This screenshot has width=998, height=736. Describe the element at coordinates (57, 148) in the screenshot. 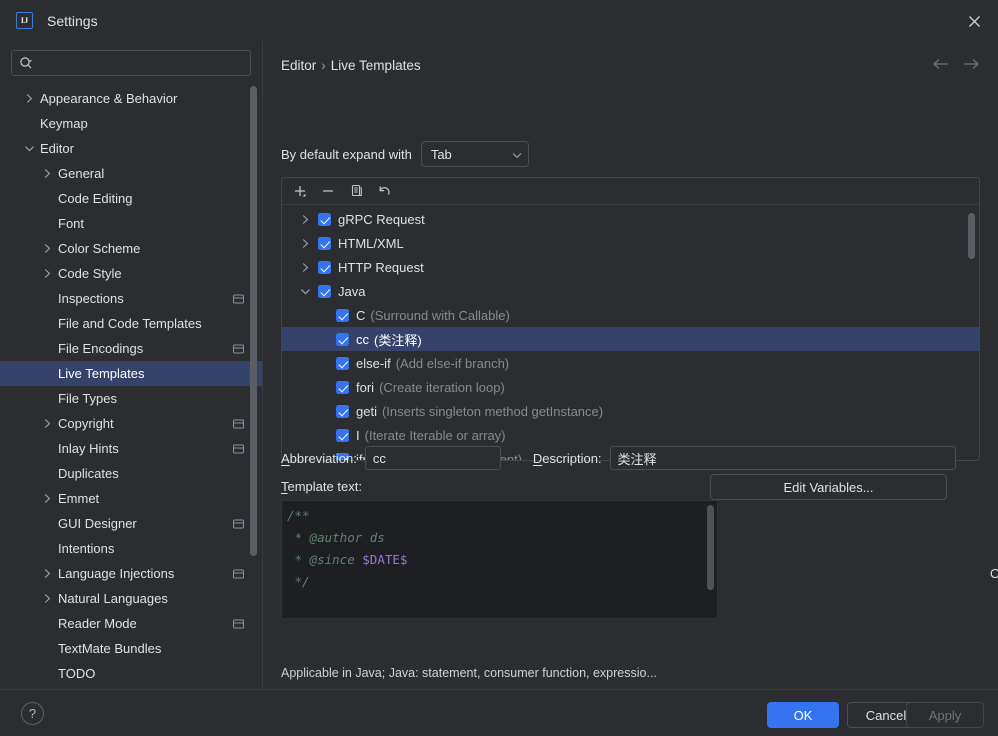

I see `sidebar-item-label: Editor` at that location.